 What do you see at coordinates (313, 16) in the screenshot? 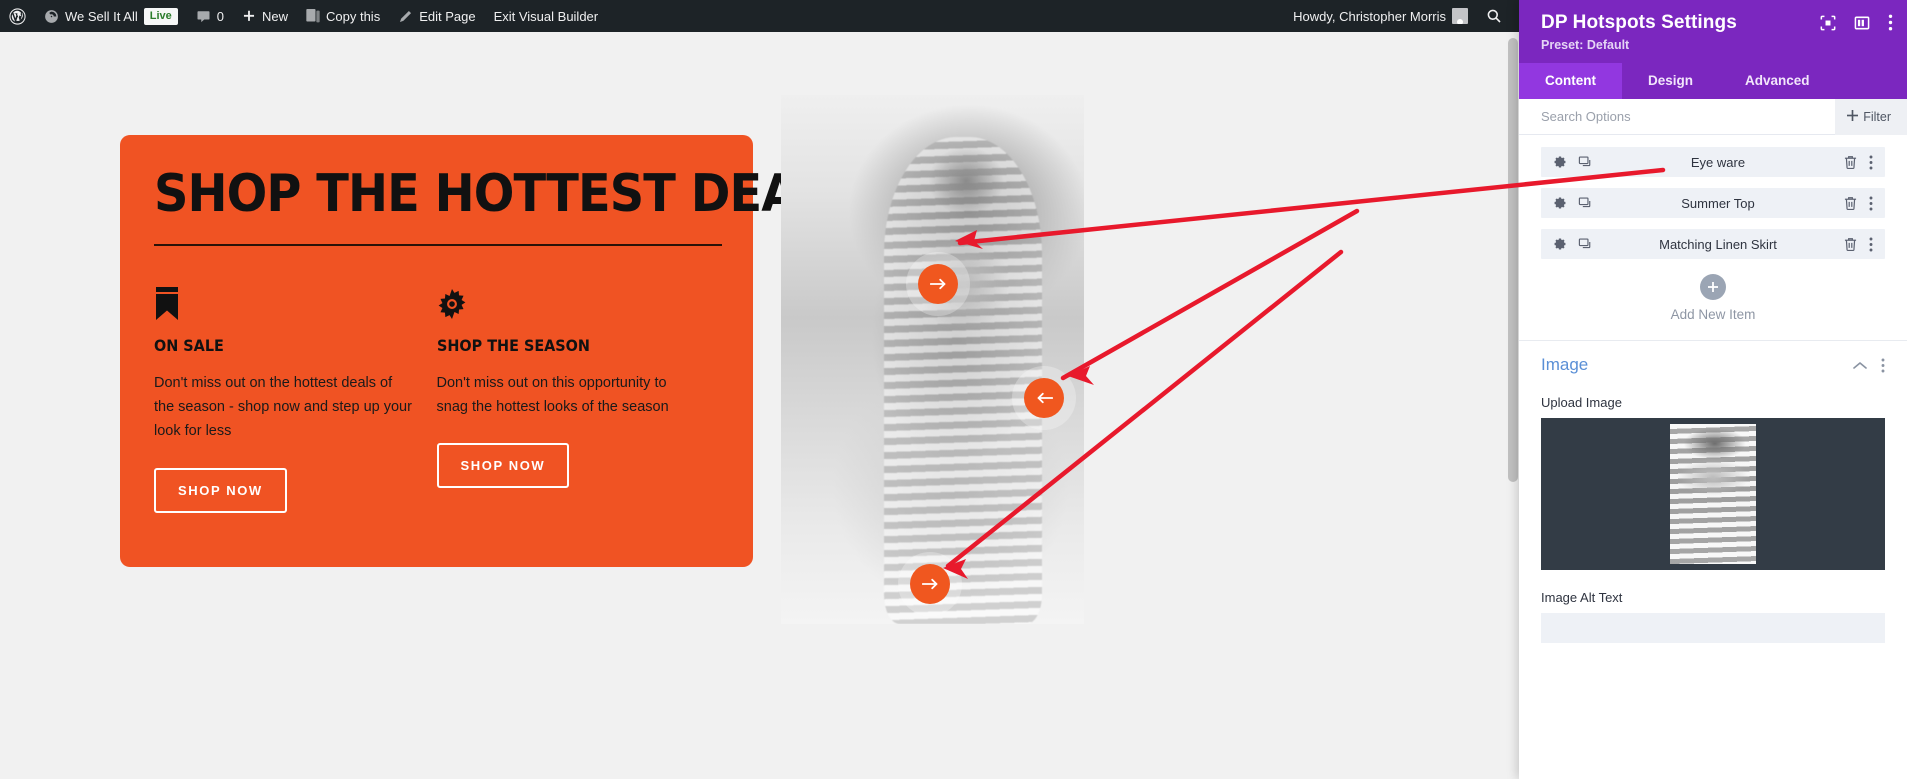
I see `copy-icon` at bounding box center [313, 16].